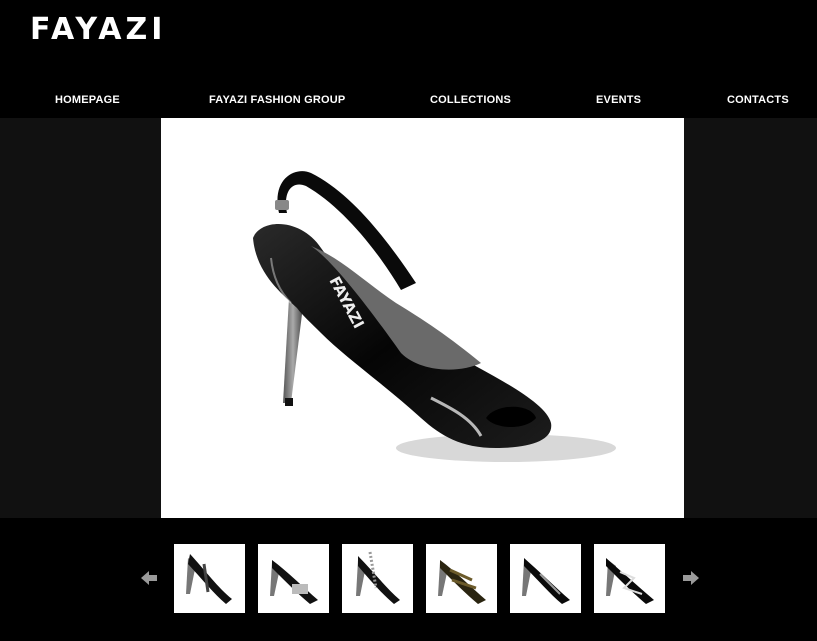  Describe the element at coordinates (618, 100) in the screenshot. I see `nav-events: EVENTS` at that location.